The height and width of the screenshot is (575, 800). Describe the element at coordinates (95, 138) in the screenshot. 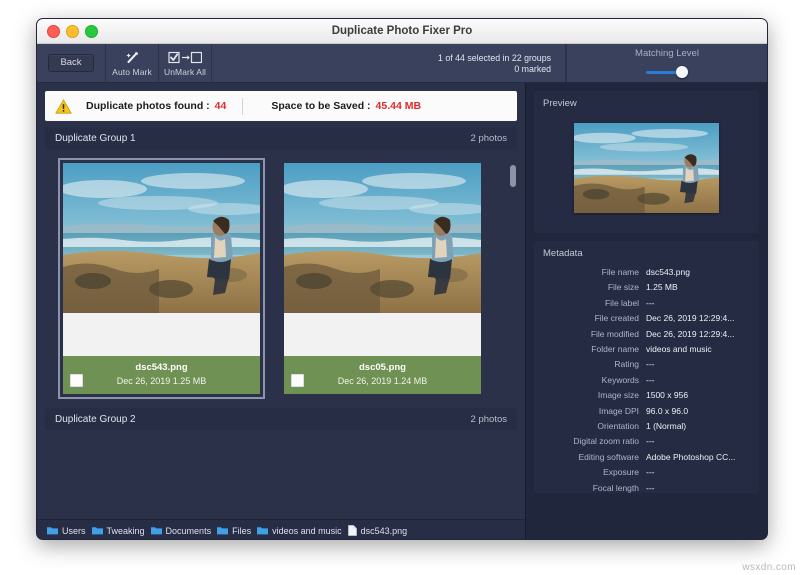

I see `group-title: Duplicate Group 1` at that location.